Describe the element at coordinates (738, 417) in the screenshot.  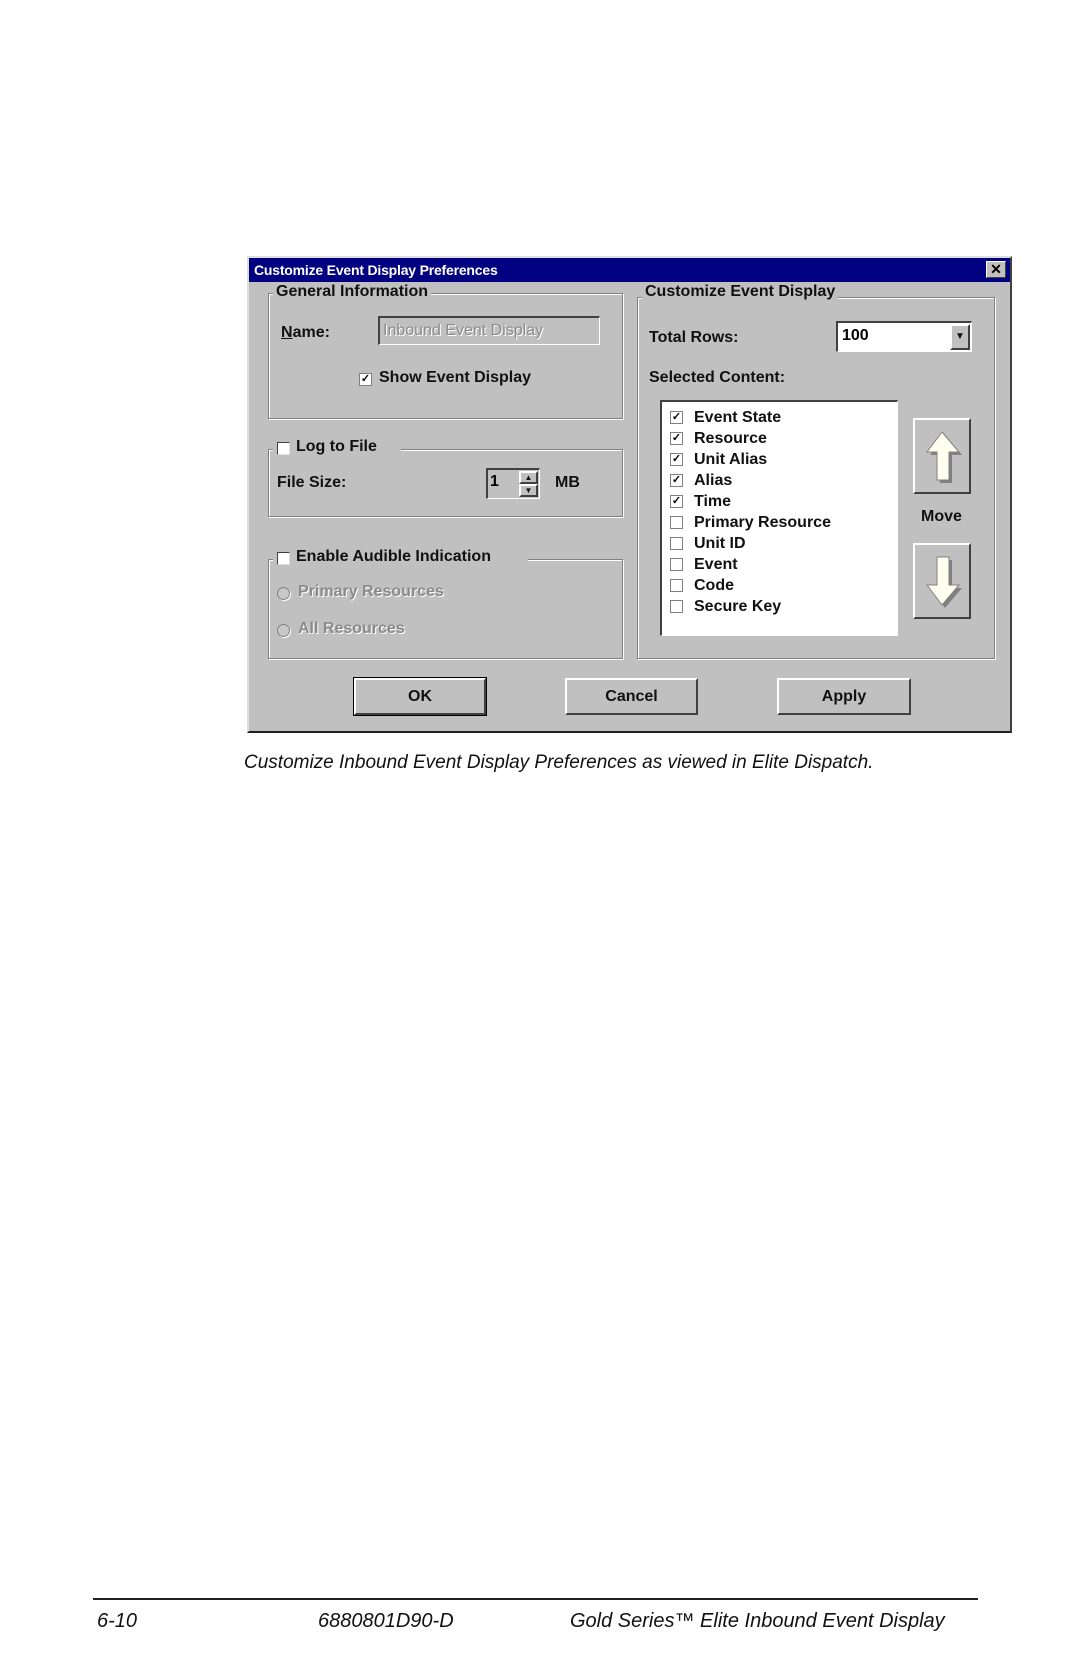
I see `list-item-label: Event State` at that location.